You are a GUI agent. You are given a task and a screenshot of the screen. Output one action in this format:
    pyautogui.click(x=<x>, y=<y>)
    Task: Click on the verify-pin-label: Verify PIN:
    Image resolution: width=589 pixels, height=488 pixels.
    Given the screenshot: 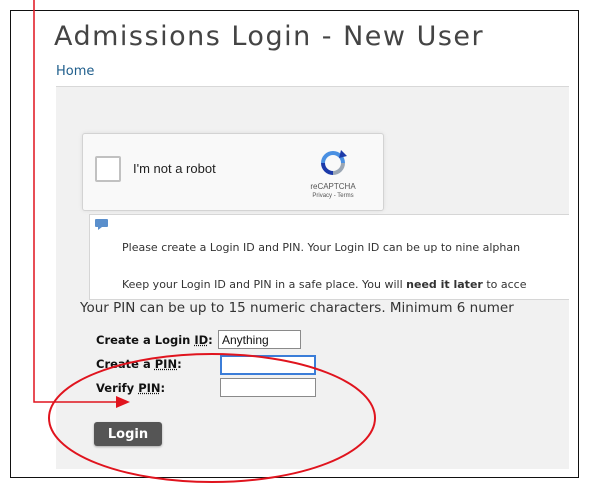 What is the action you would take?
    pyautogui.click(x=131, y=388)
    